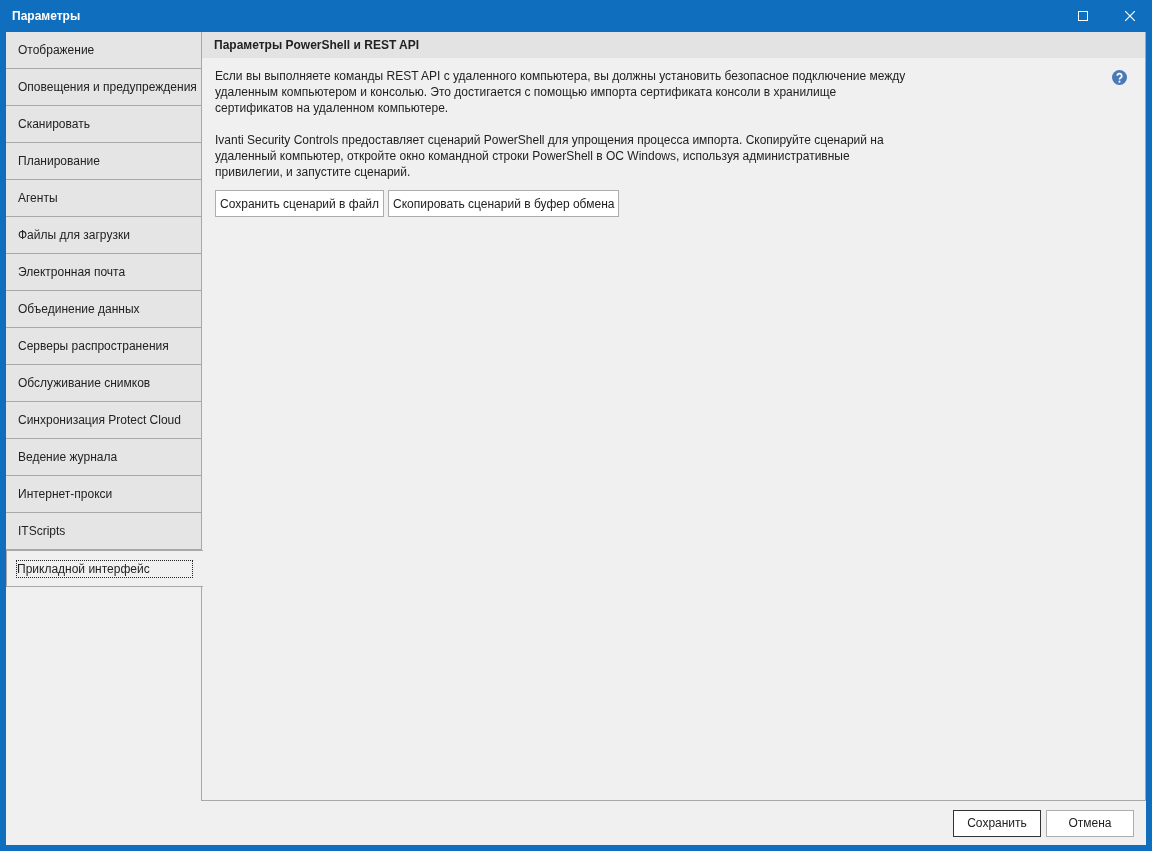  What do you see at coordinates (1130, 16) in the screenshot?
I see `close-icon` at bounding box center [1130, 16].